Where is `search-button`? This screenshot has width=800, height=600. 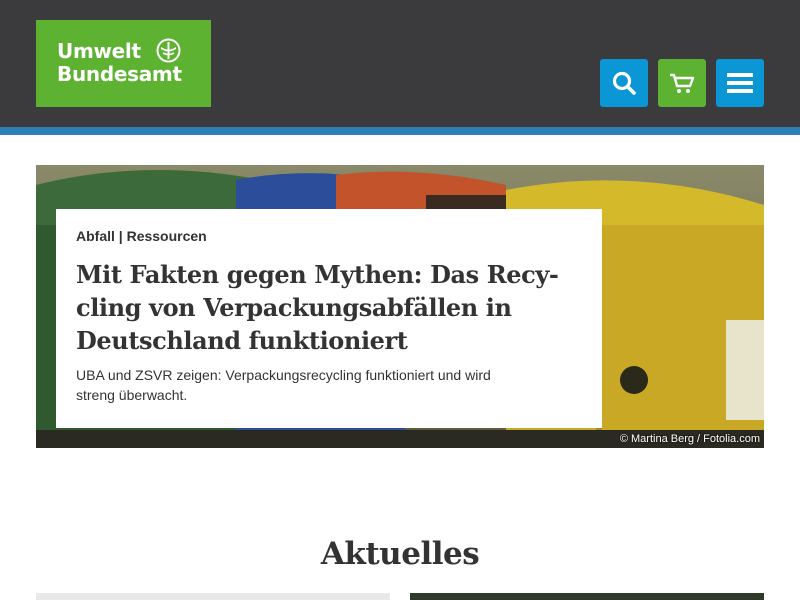 search-button is located at coordinates (624, 83).